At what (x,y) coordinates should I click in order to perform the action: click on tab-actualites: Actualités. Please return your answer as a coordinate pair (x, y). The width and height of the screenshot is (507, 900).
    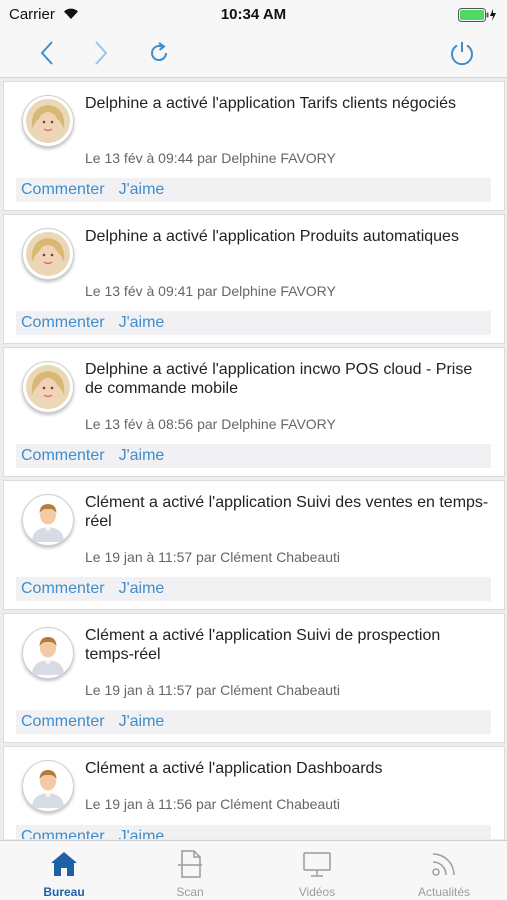
    Looking at the image, I should click on (444, 870).